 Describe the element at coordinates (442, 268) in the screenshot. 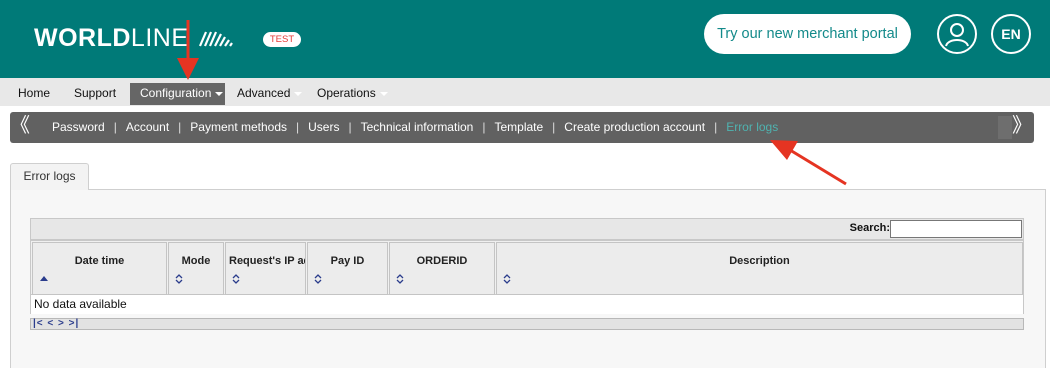

I see `column-header-orderid: ORDERID` at that location.